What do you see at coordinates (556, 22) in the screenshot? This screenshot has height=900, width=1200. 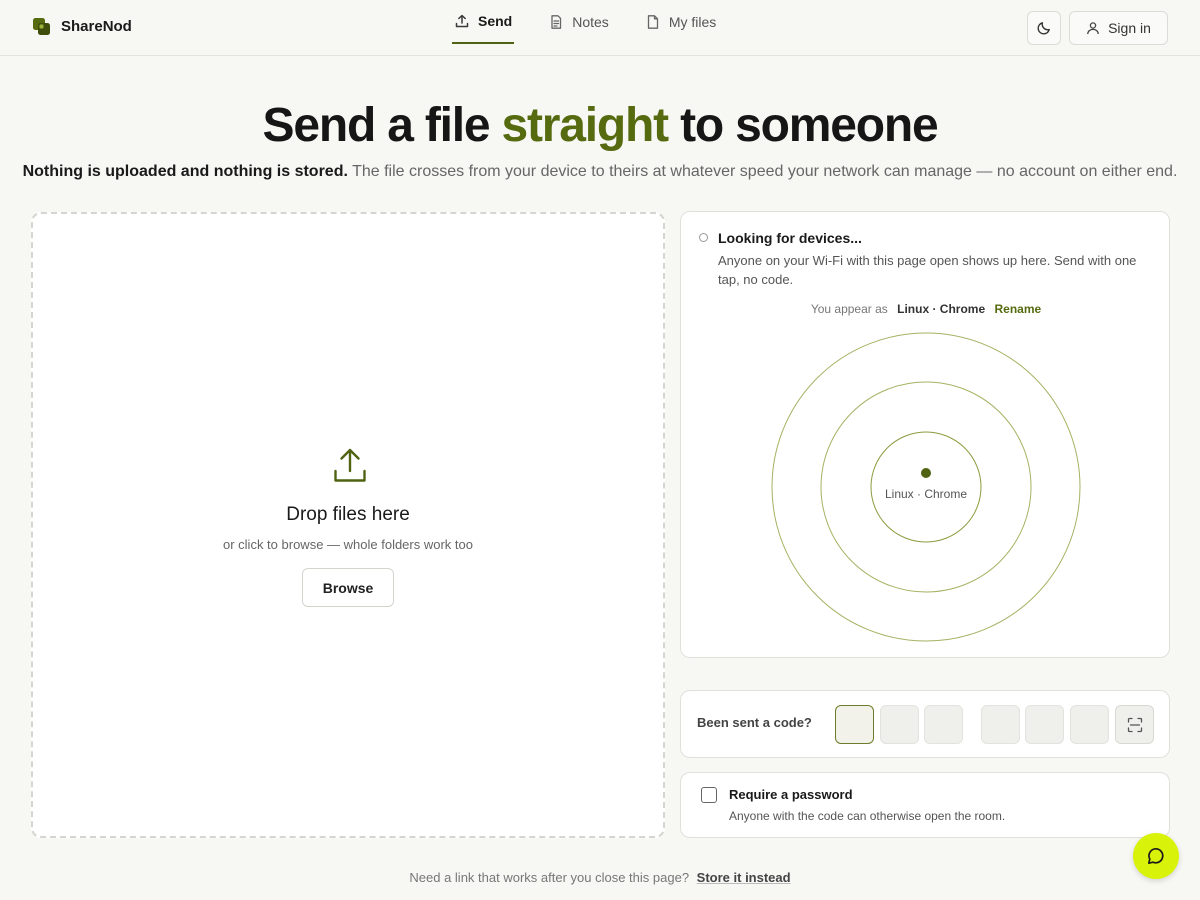 I see `document-icon` at bounding box center [556, 22].